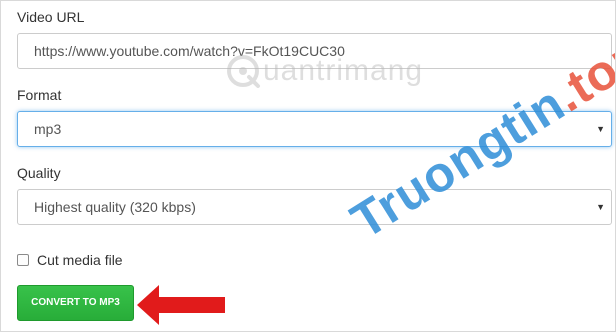  I want to click on watermark-quantrimang: uantrimang, so click(324, 71).